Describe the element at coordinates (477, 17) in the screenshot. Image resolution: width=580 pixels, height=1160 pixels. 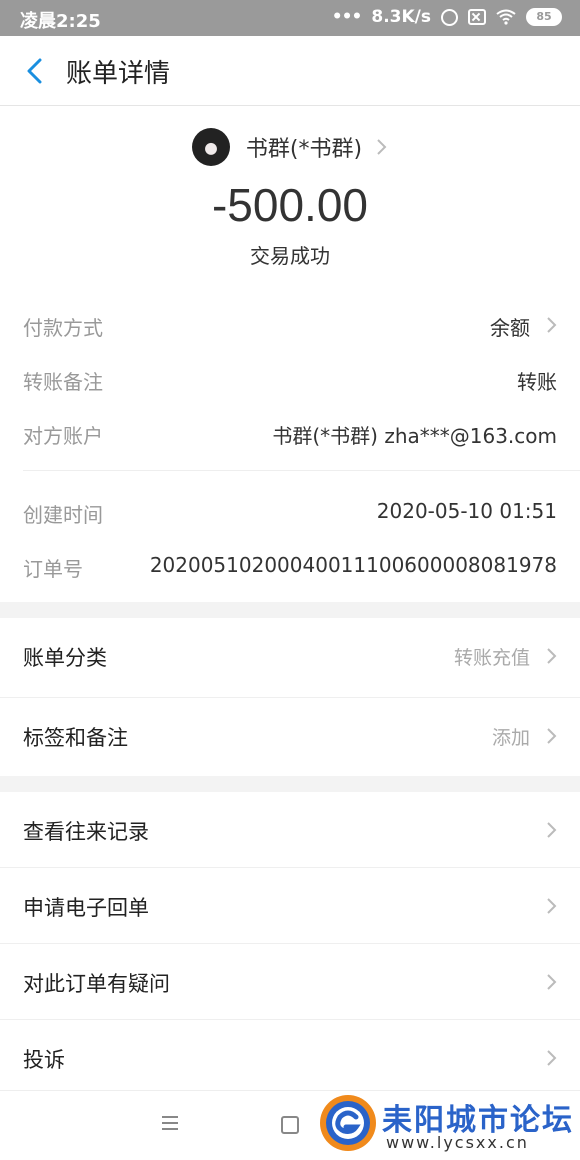
I see `sim-off-icon` at that location.